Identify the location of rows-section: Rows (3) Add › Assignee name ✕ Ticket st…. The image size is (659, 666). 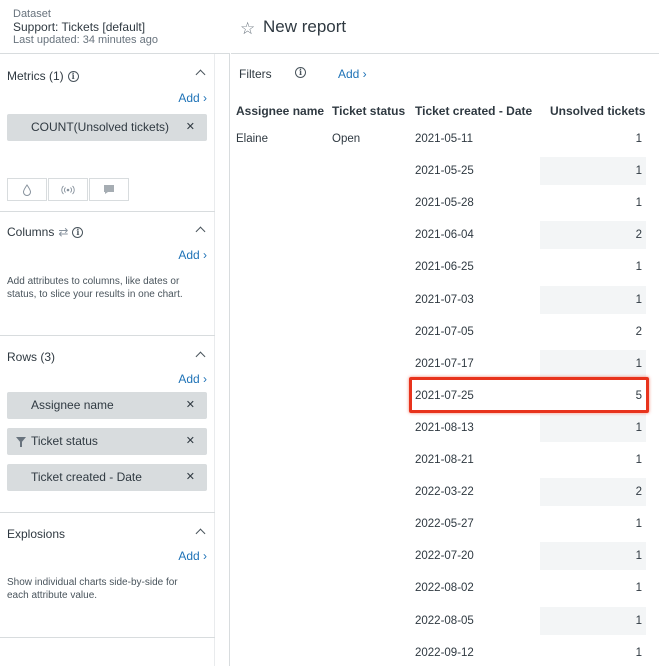
(107, 424).